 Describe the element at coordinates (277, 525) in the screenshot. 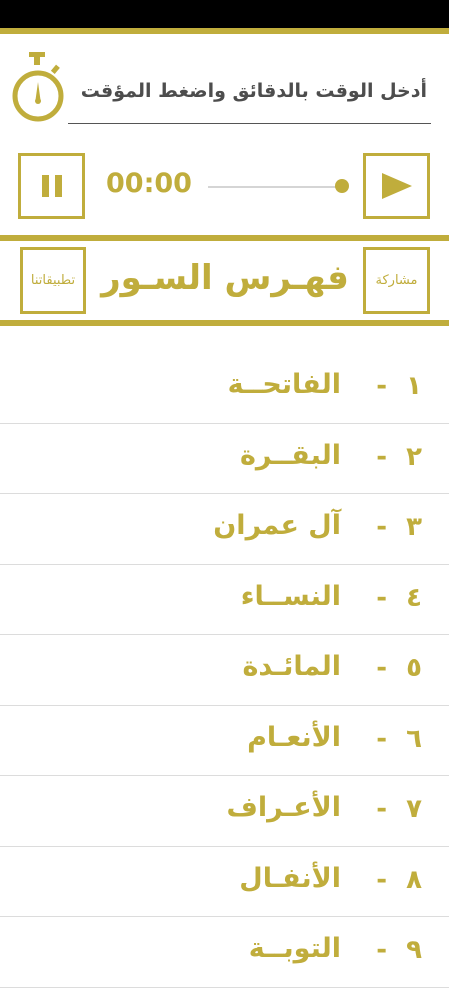

I see `surah-name: آل عمران` at that location.